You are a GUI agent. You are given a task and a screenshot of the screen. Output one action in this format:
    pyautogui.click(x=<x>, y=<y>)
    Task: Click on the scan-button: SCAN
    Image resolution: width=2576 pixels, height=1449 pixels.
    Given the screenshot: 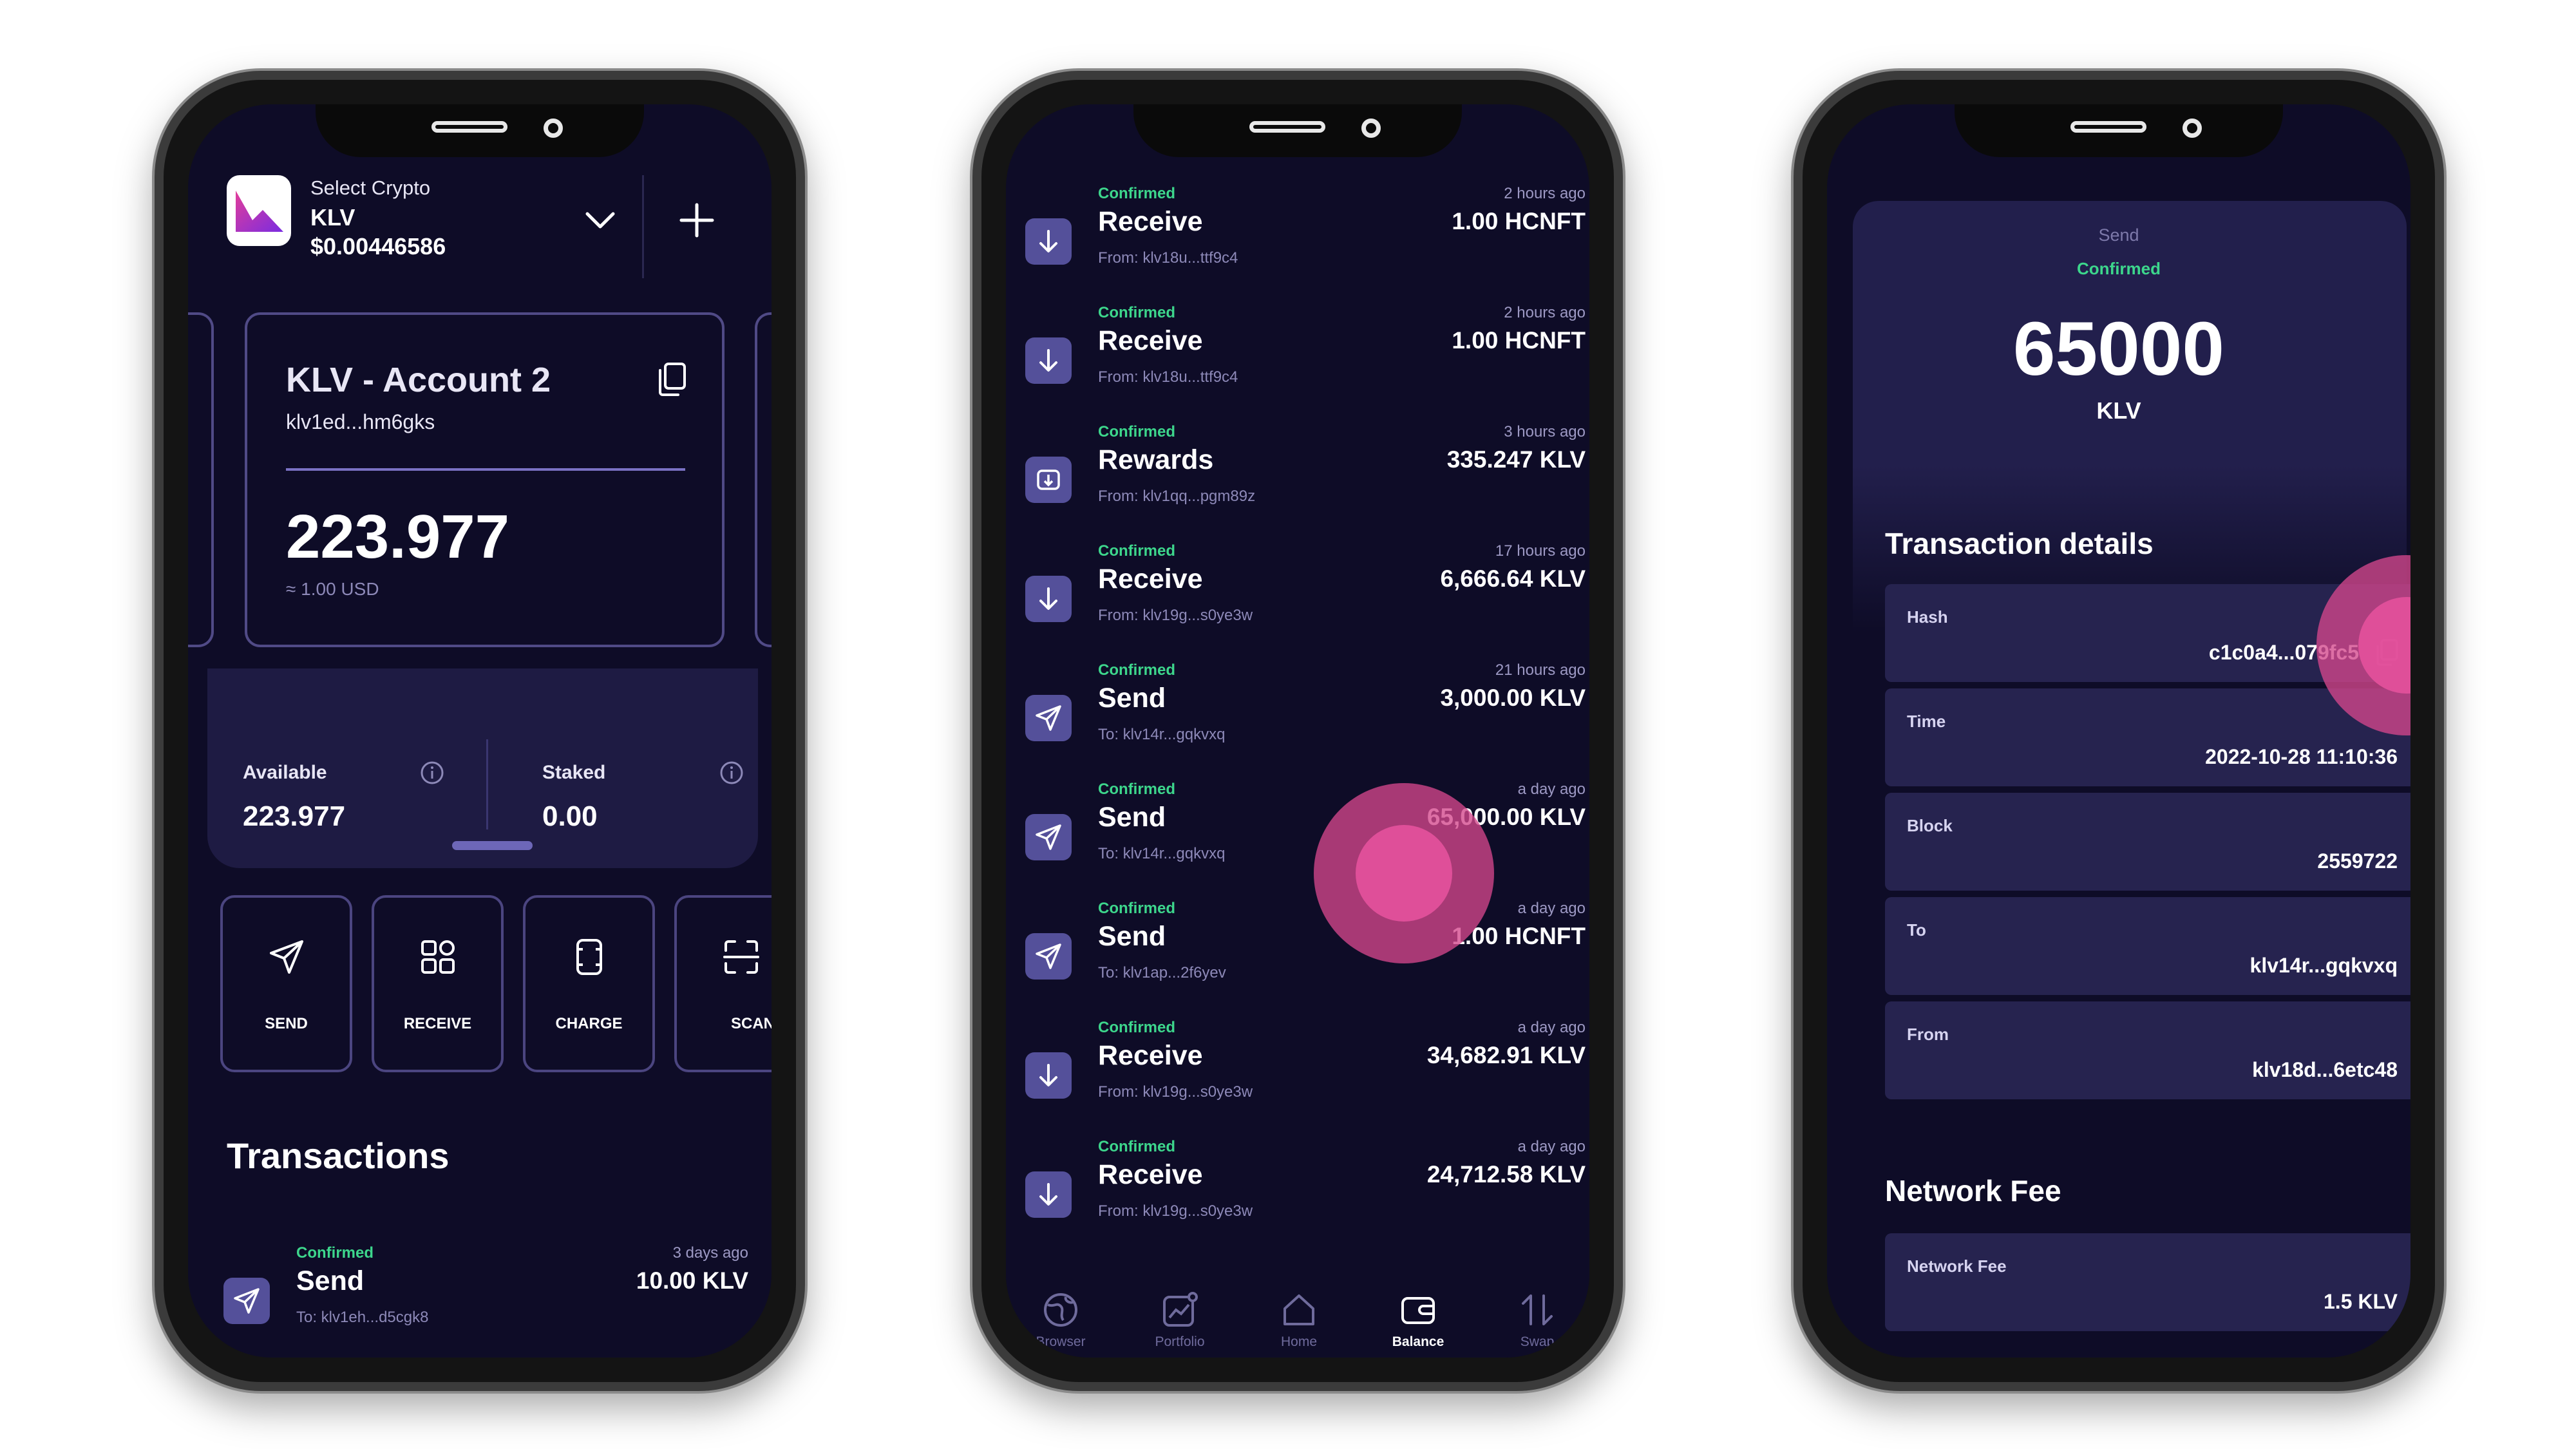 What is the action you would take?
    pyautogui.click(x=723, y=983)
    